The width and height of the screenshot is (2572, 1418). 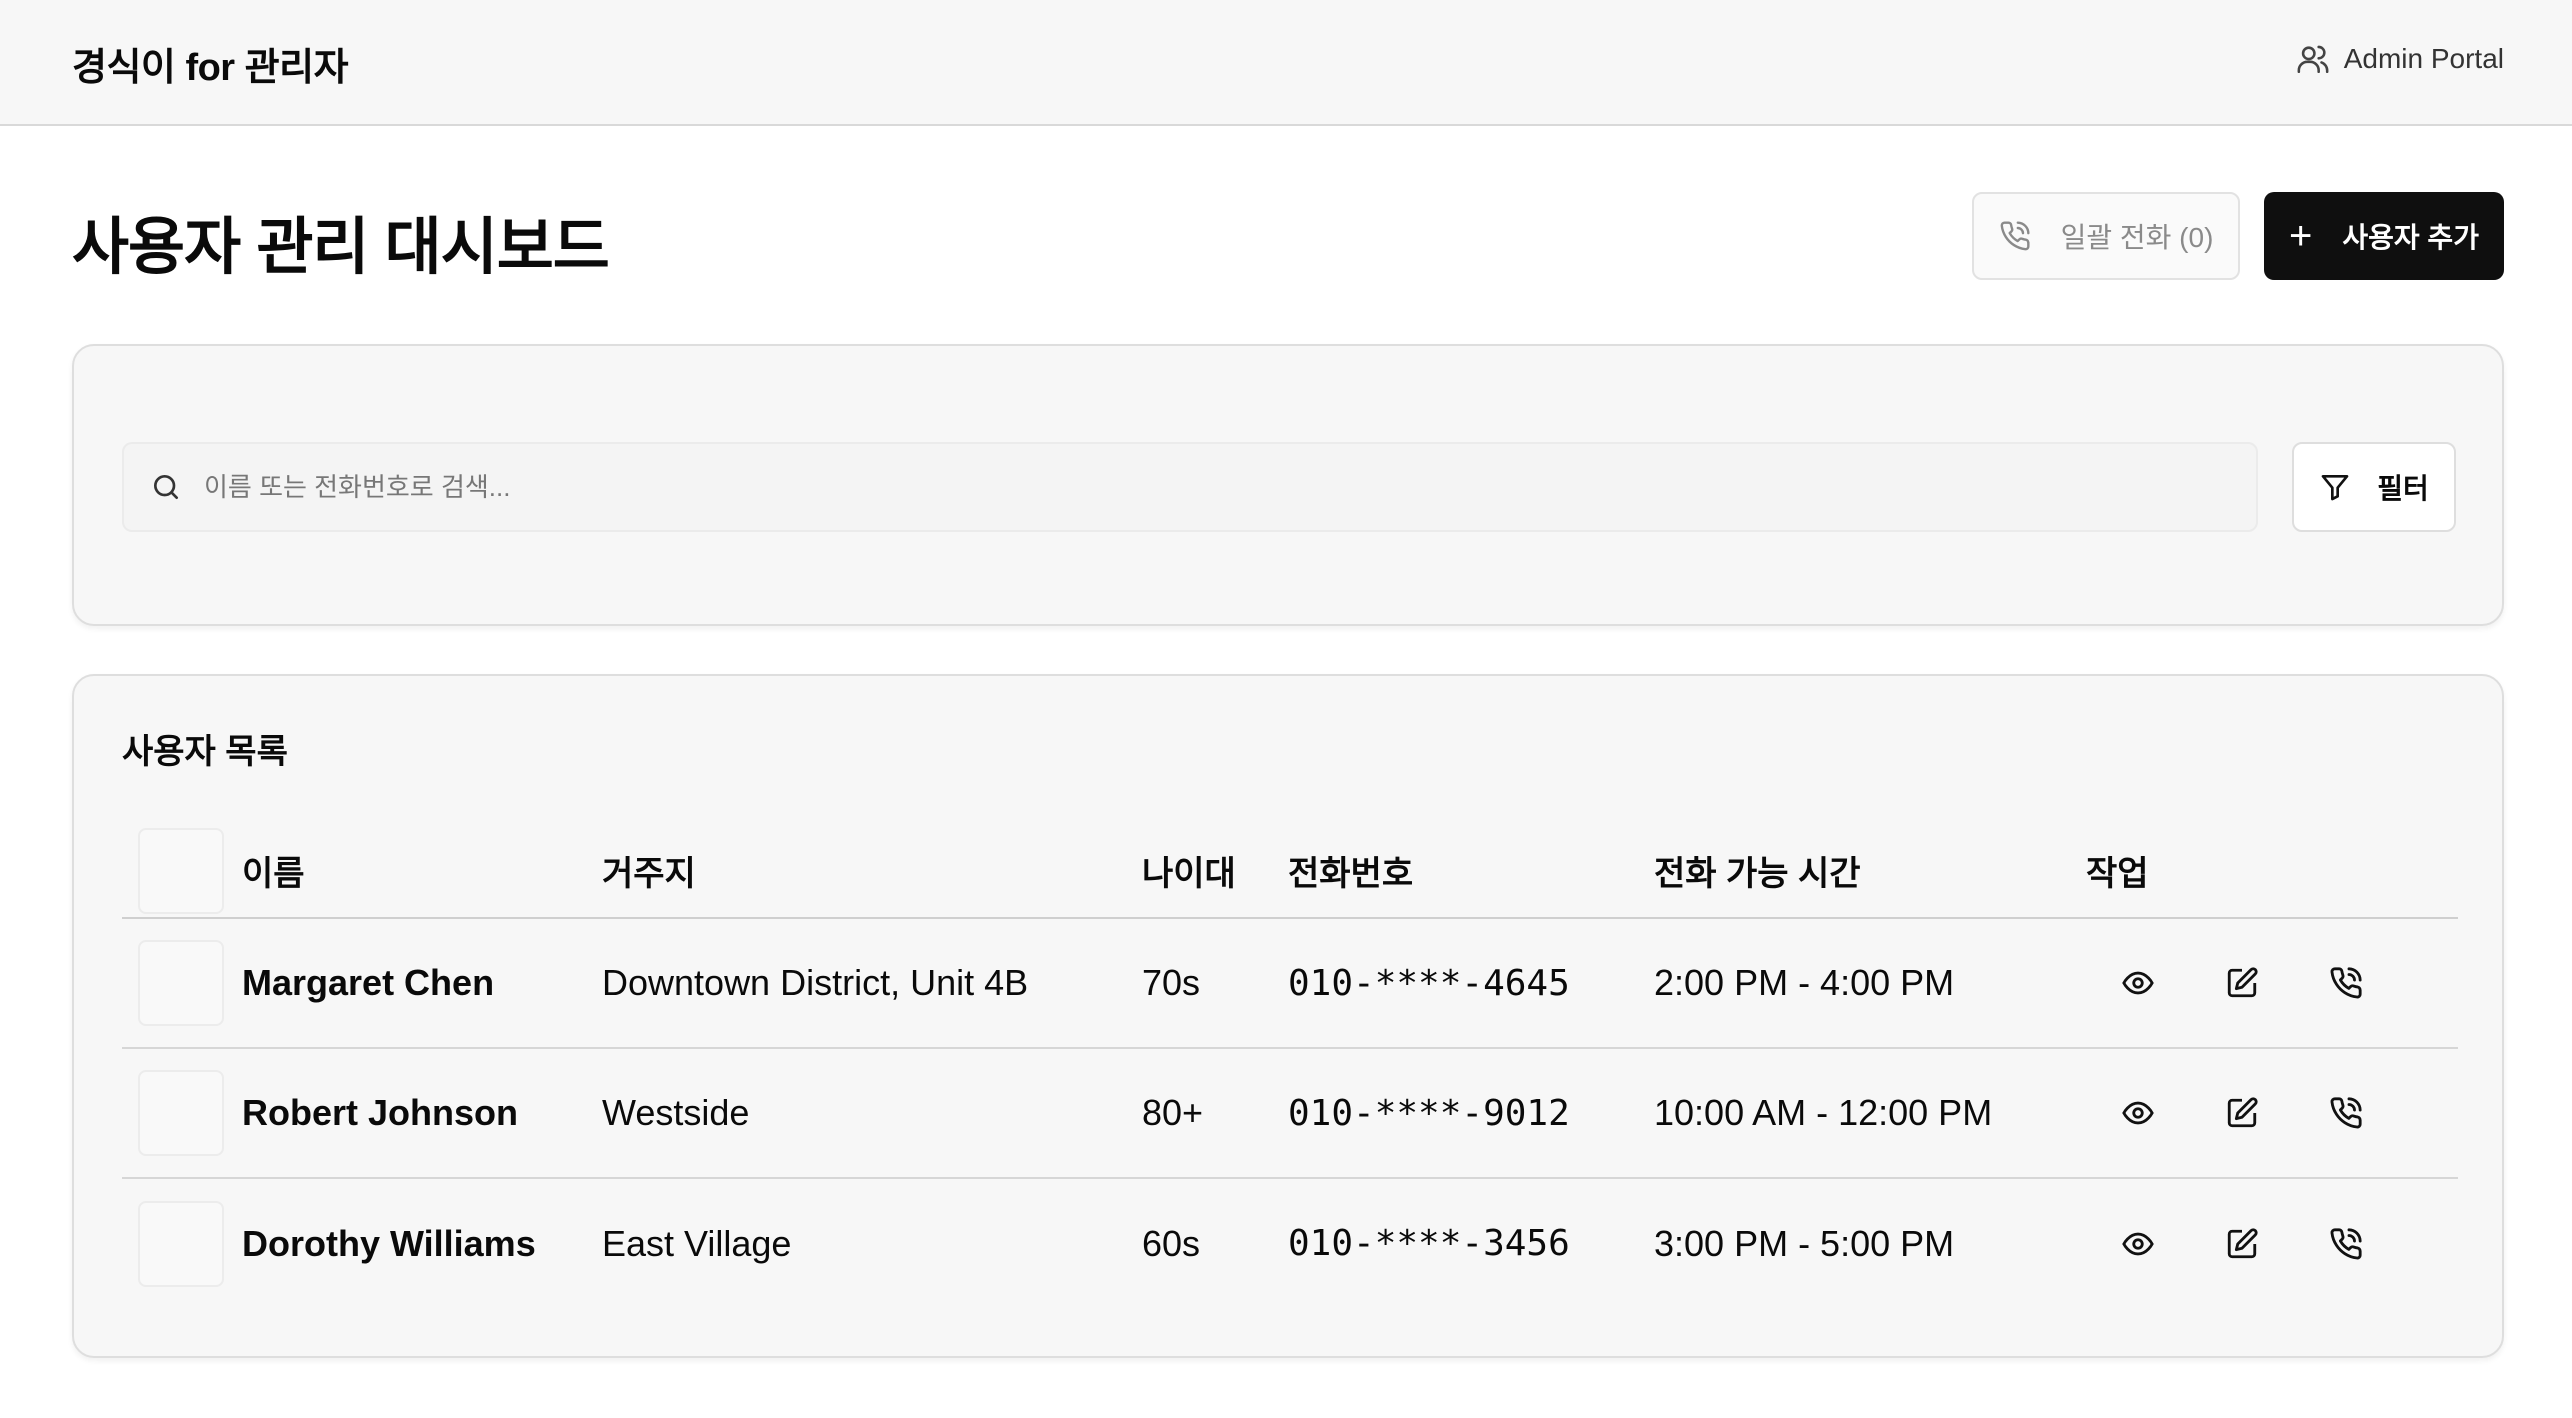 I want to click on admin-portal-link: Admin Portal, so click(x=2400, y=59).